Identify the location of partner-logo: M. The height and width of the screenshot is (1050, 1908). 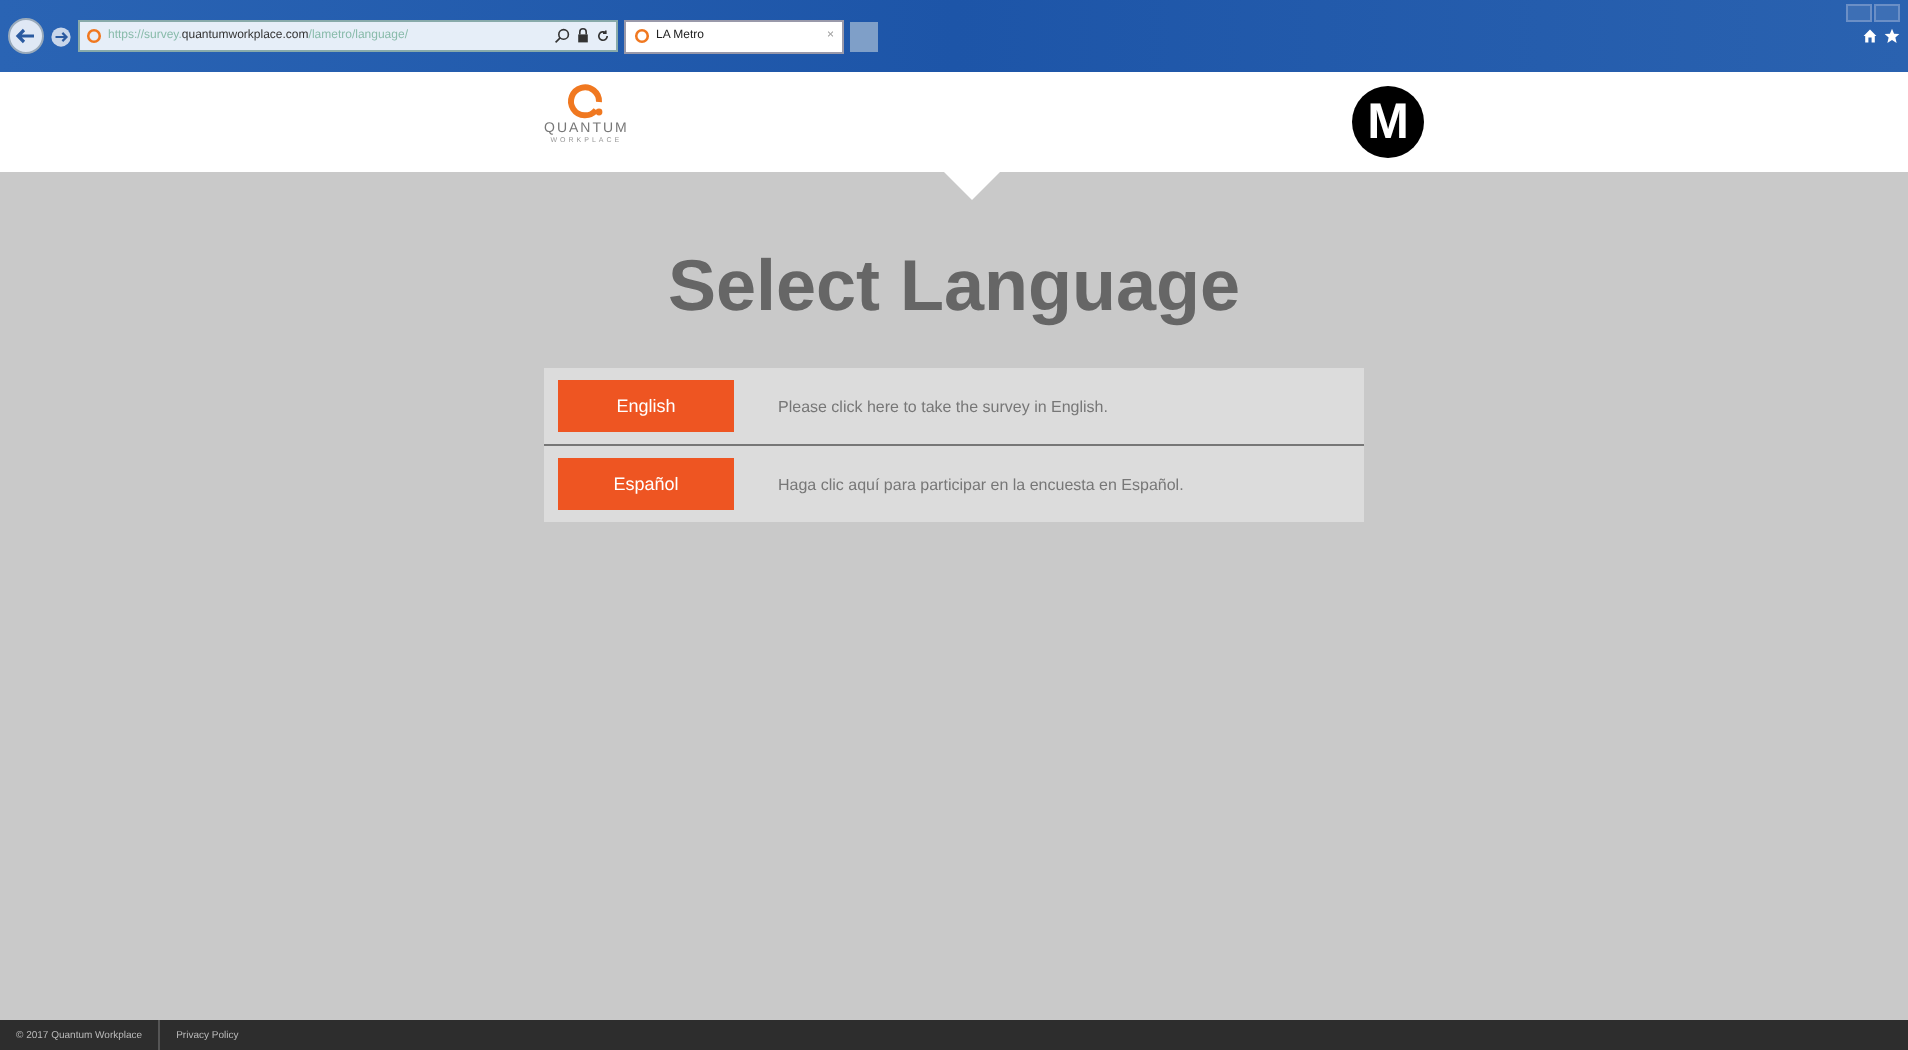
(1388, 122).